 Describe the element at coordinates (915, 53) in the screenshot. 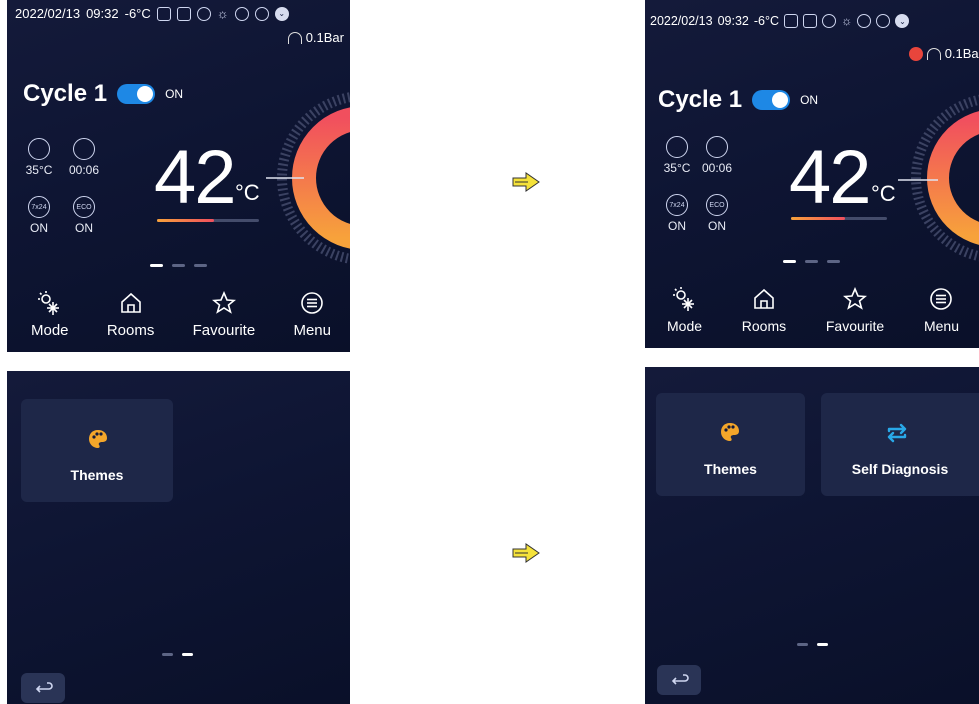

I see `alarm-icon` at that location.